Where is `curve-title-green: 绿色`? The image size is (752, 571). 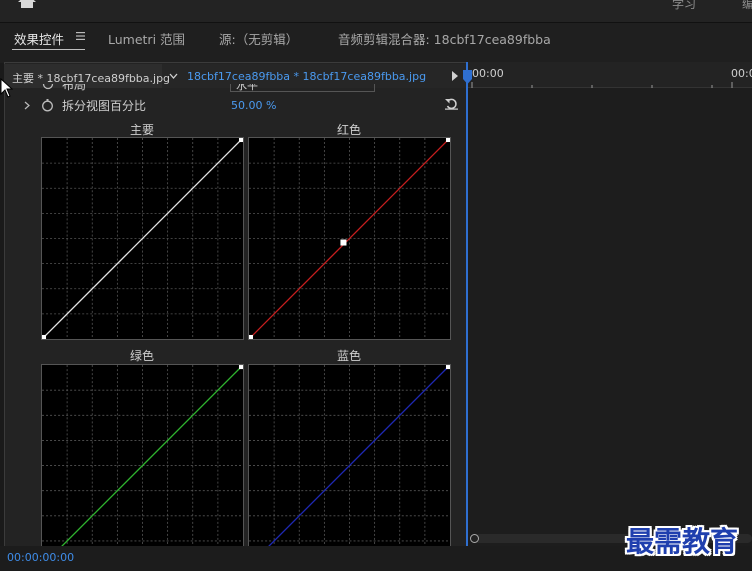 curve-title-green: 绿色 is located at coordinates (141, 356).